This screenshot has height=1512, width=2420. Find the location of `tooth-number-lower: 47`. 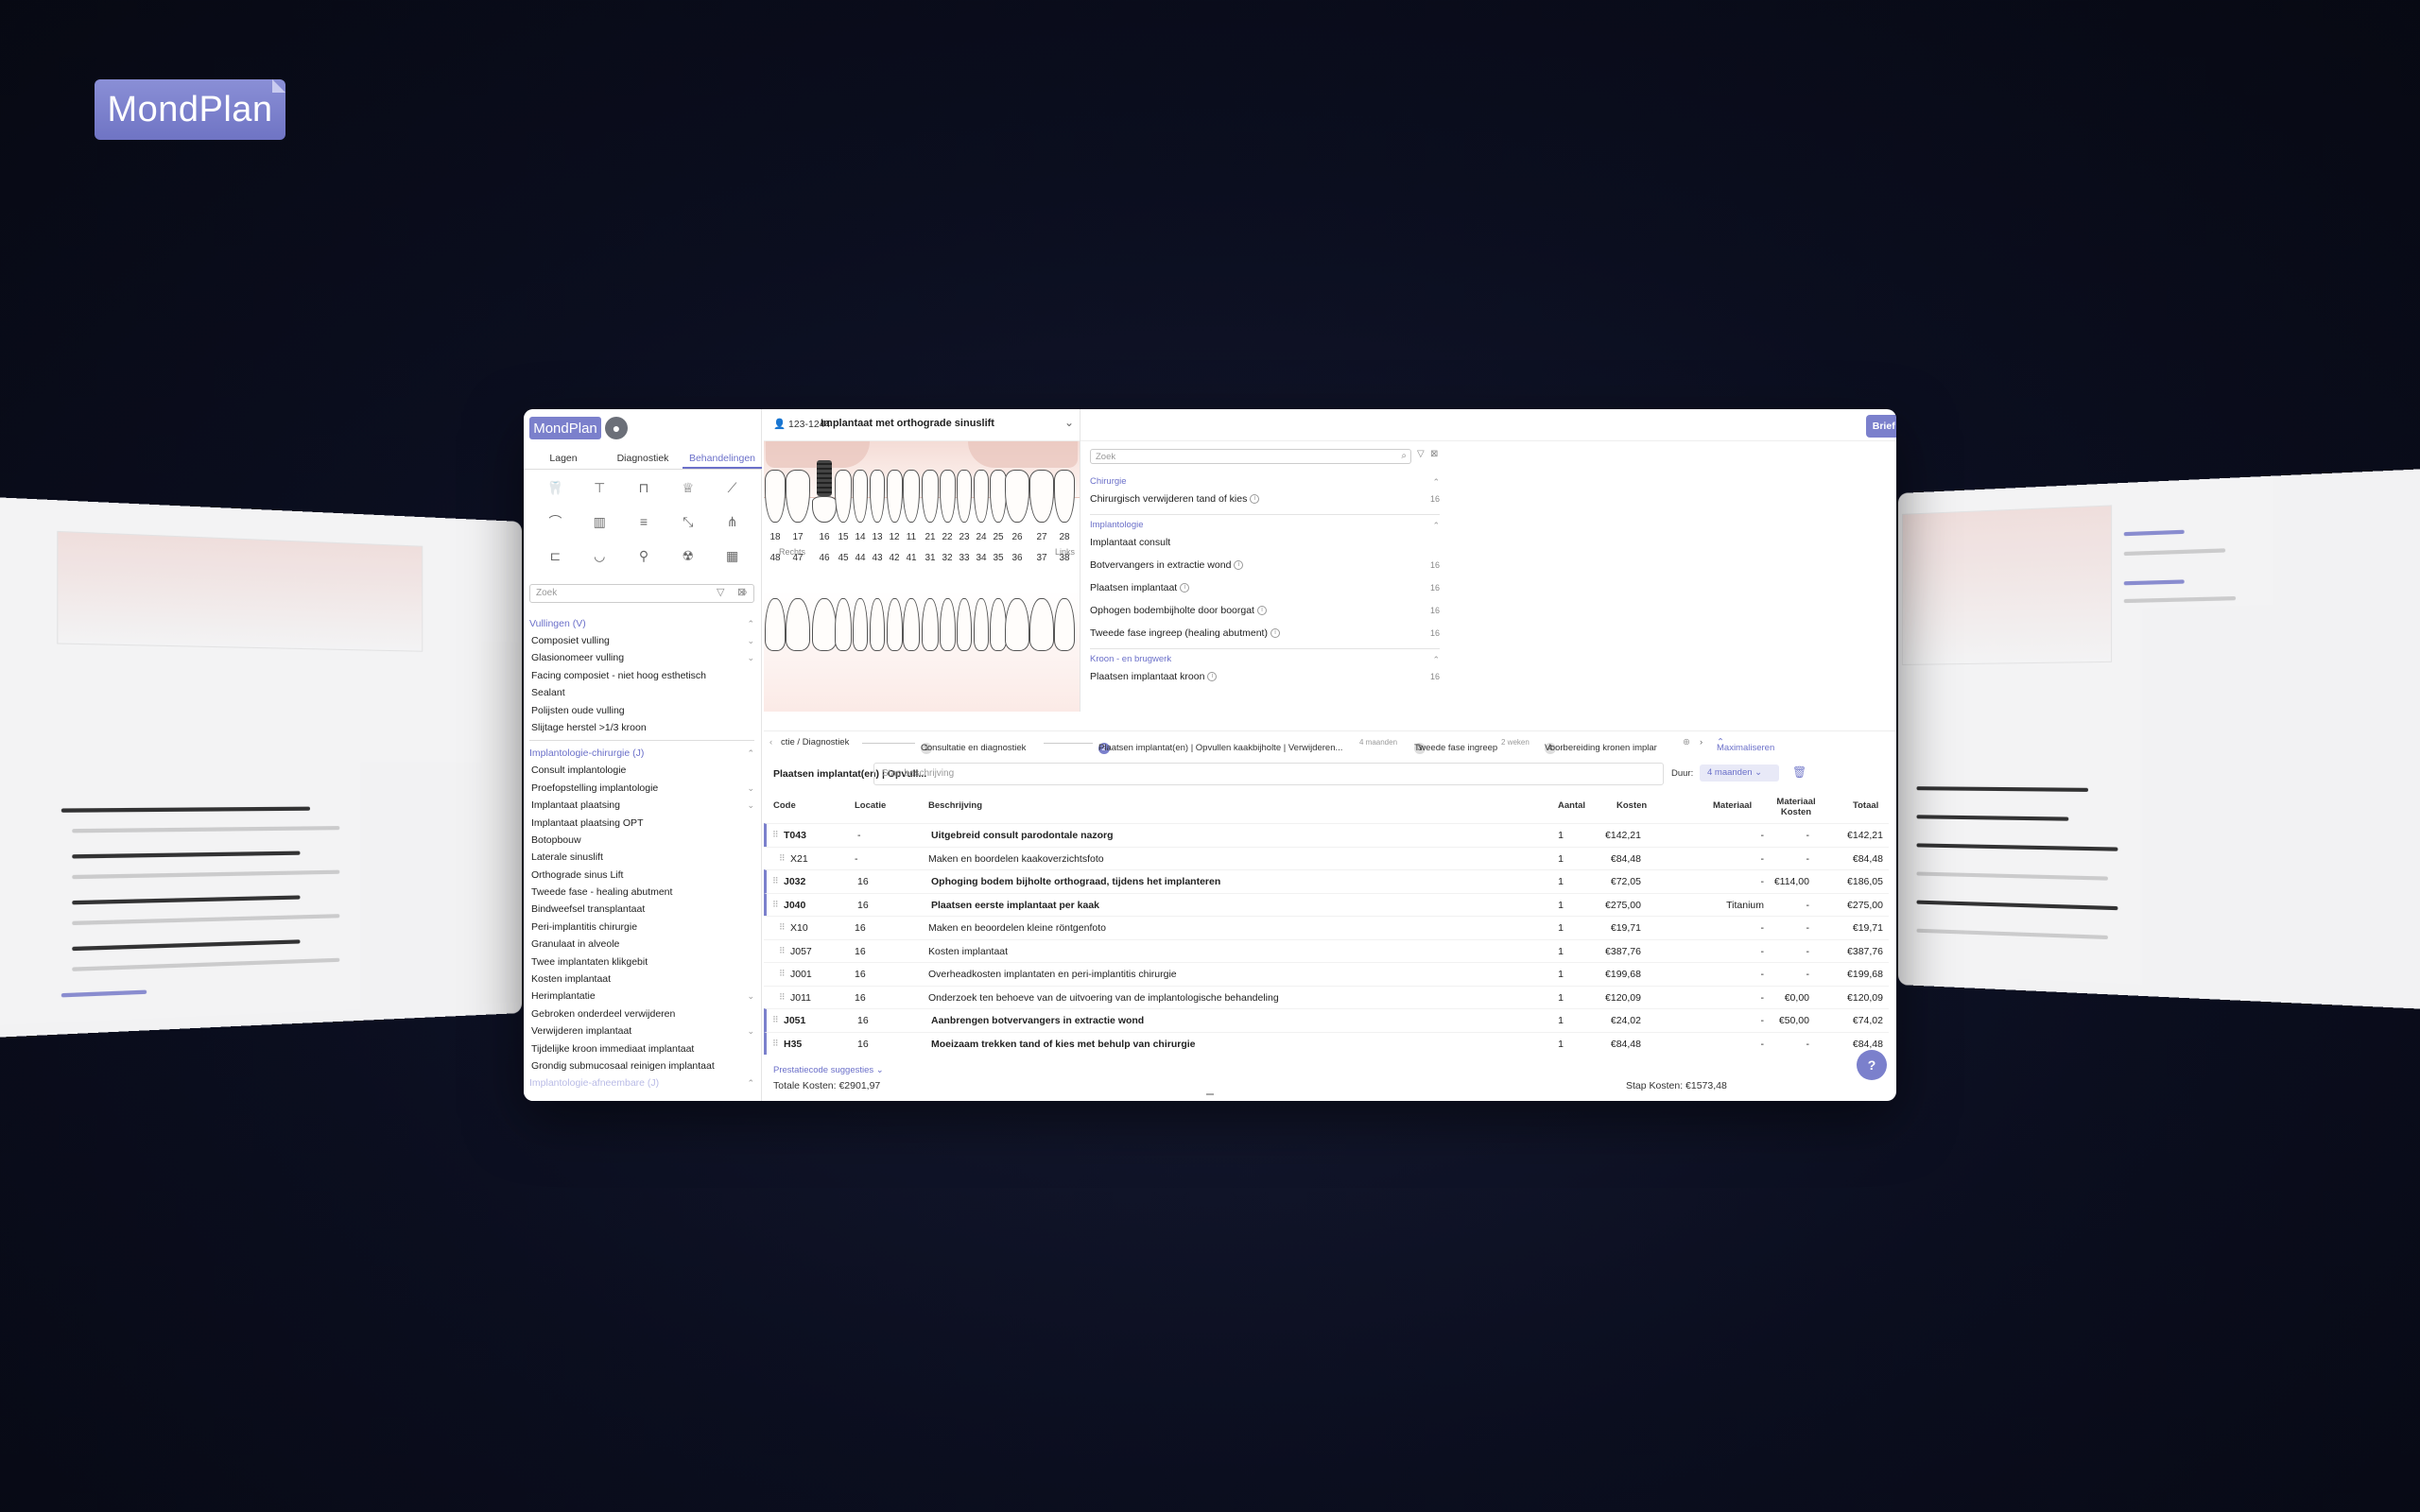

tooth-number-lower: 47 is located at coordinates (797, 558).